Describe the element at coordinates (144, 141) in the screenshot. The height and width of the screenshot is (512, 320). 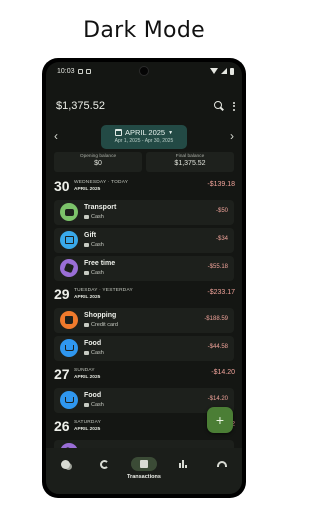
I see `period-range: Apr 1, 2025 - Apr 30, 2025` at that location.